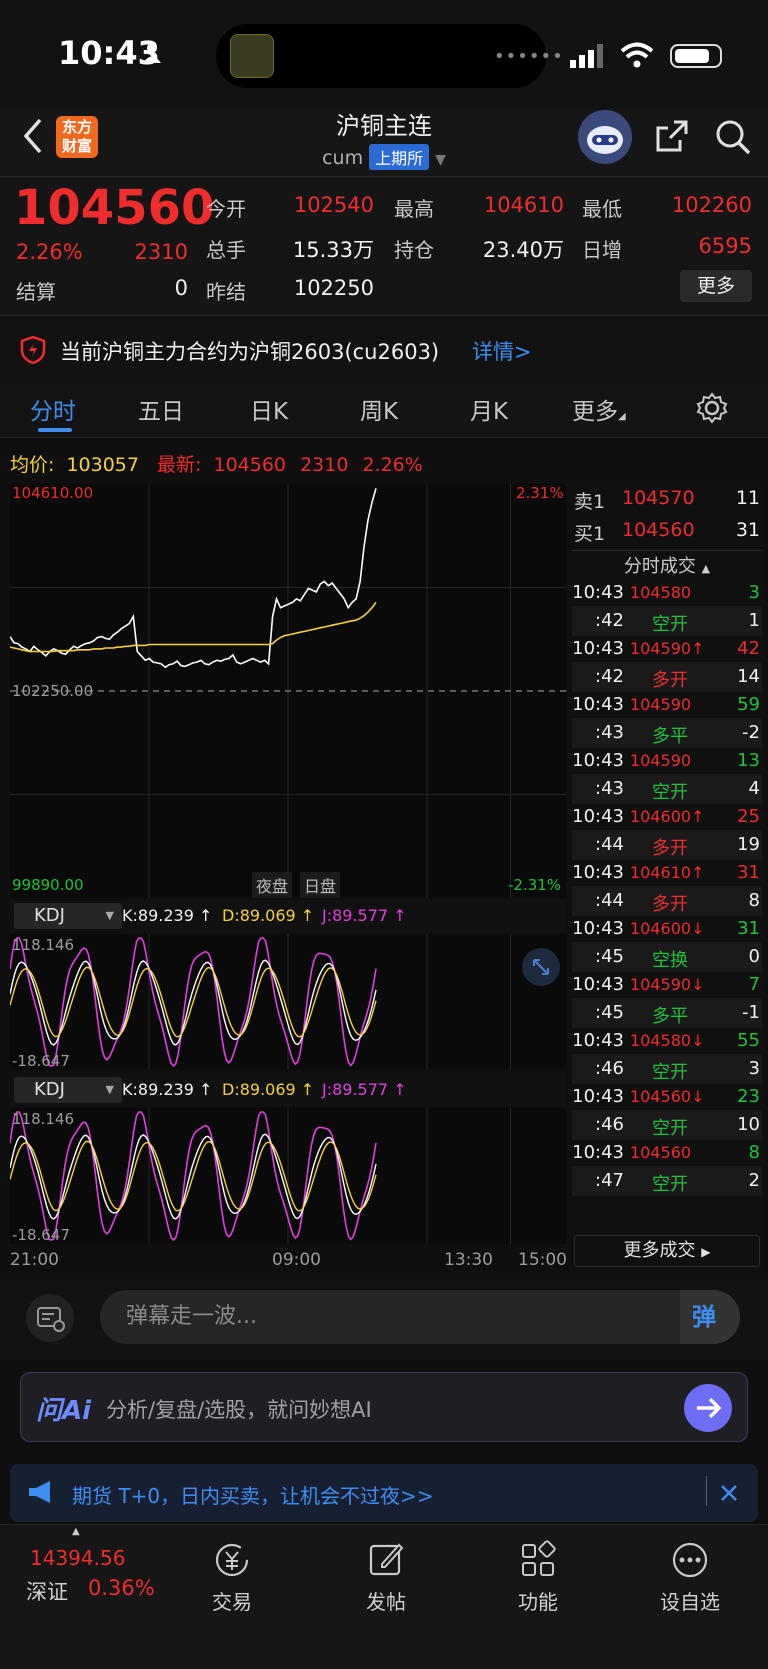  I want to click on open-interest-value: 23.40万, so click(523, 250).